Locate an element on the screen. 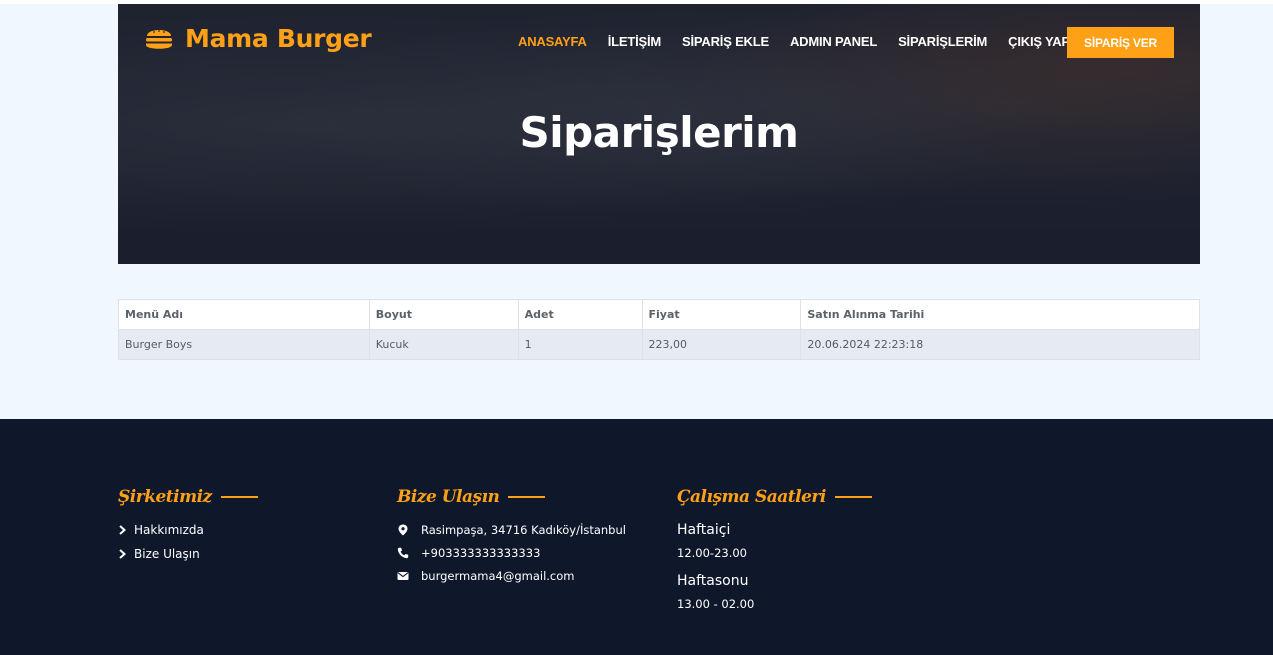 This screenshot has width=1273, height=655. column-header-price: Fiyat is located at coordinates (721, 314).